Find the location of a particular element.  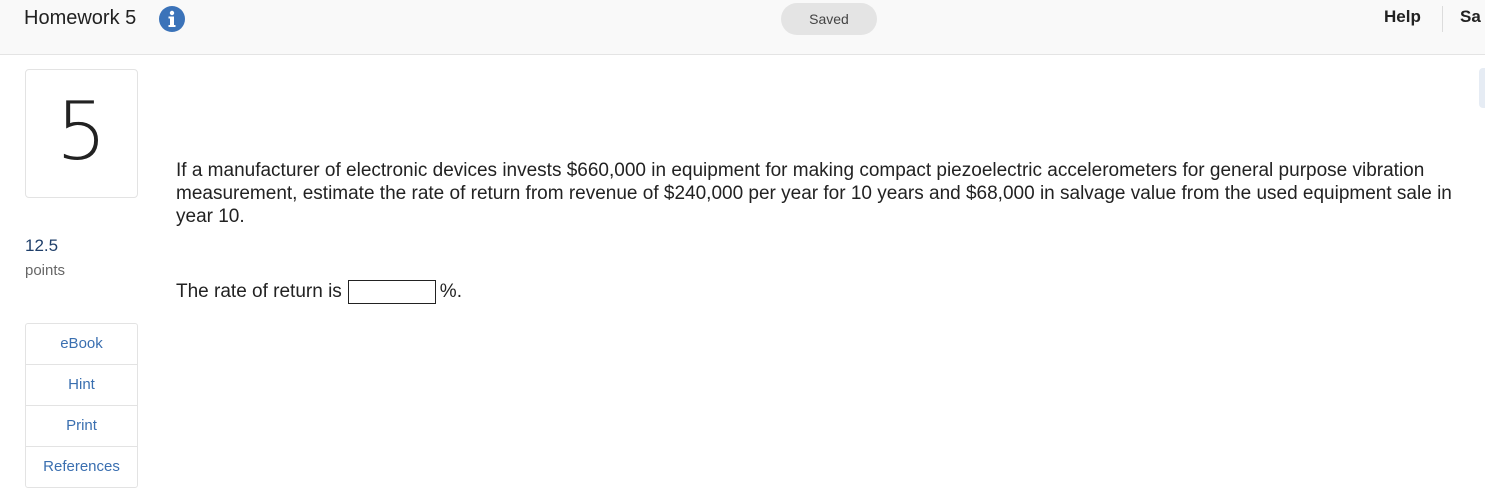

ebook-link: eBook is located at coordinates (81, 344).